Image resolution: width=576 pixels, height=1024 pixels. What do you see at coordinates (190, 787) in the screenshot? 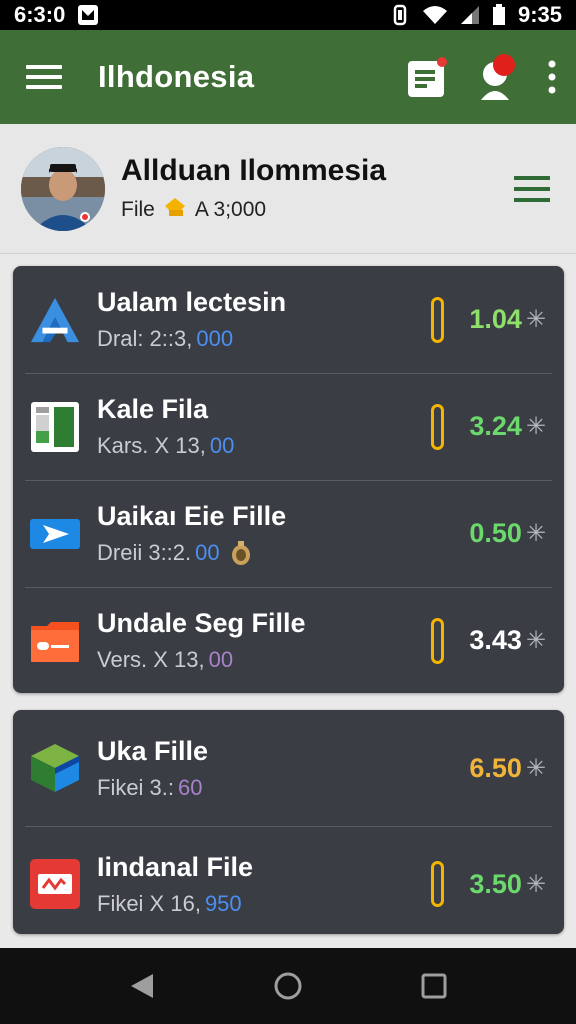
I see `file-subtitle-highlight: 60` at bounding box center [190, 787].